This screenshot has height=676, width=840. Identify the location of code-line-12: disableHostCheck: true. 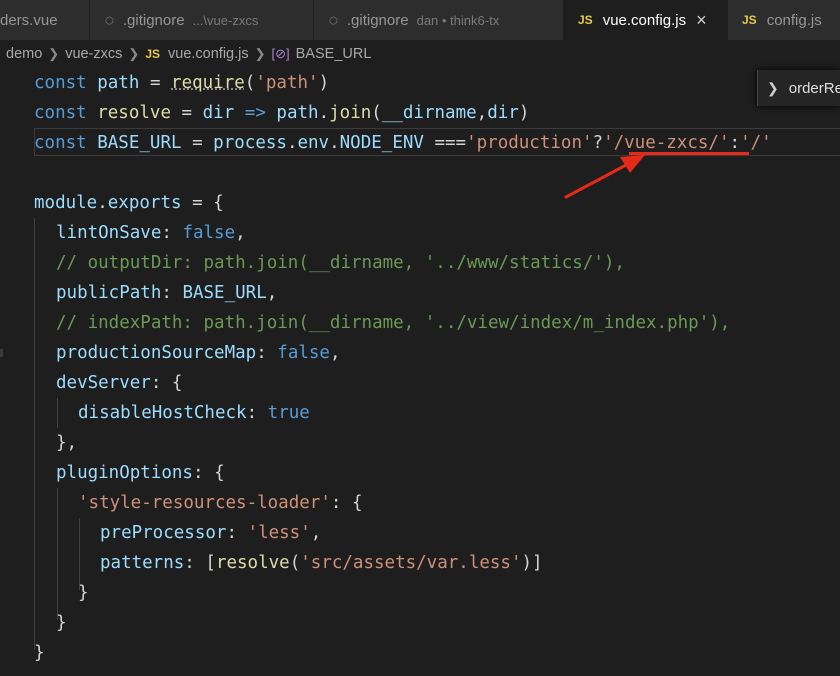
(194, 413).